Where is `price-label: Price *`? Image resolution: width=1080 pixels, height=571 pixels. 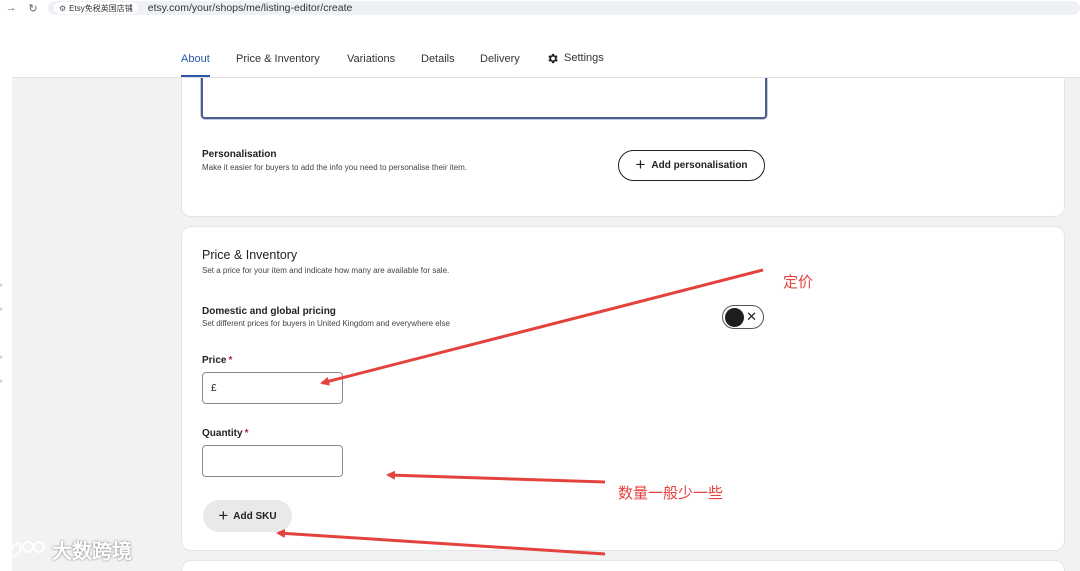
price-label: Price * is located at coordinates (217, 360).